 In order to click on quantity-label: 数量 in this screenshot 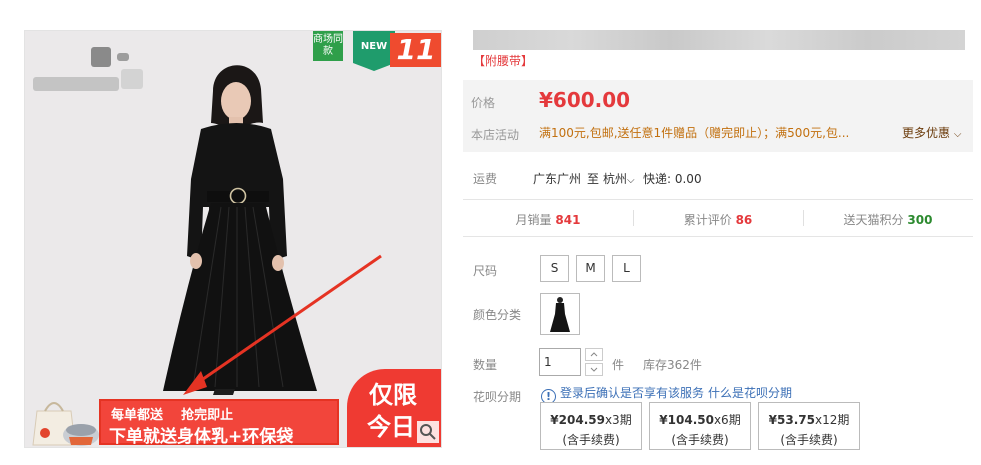, I will do `click(485, 365)`.